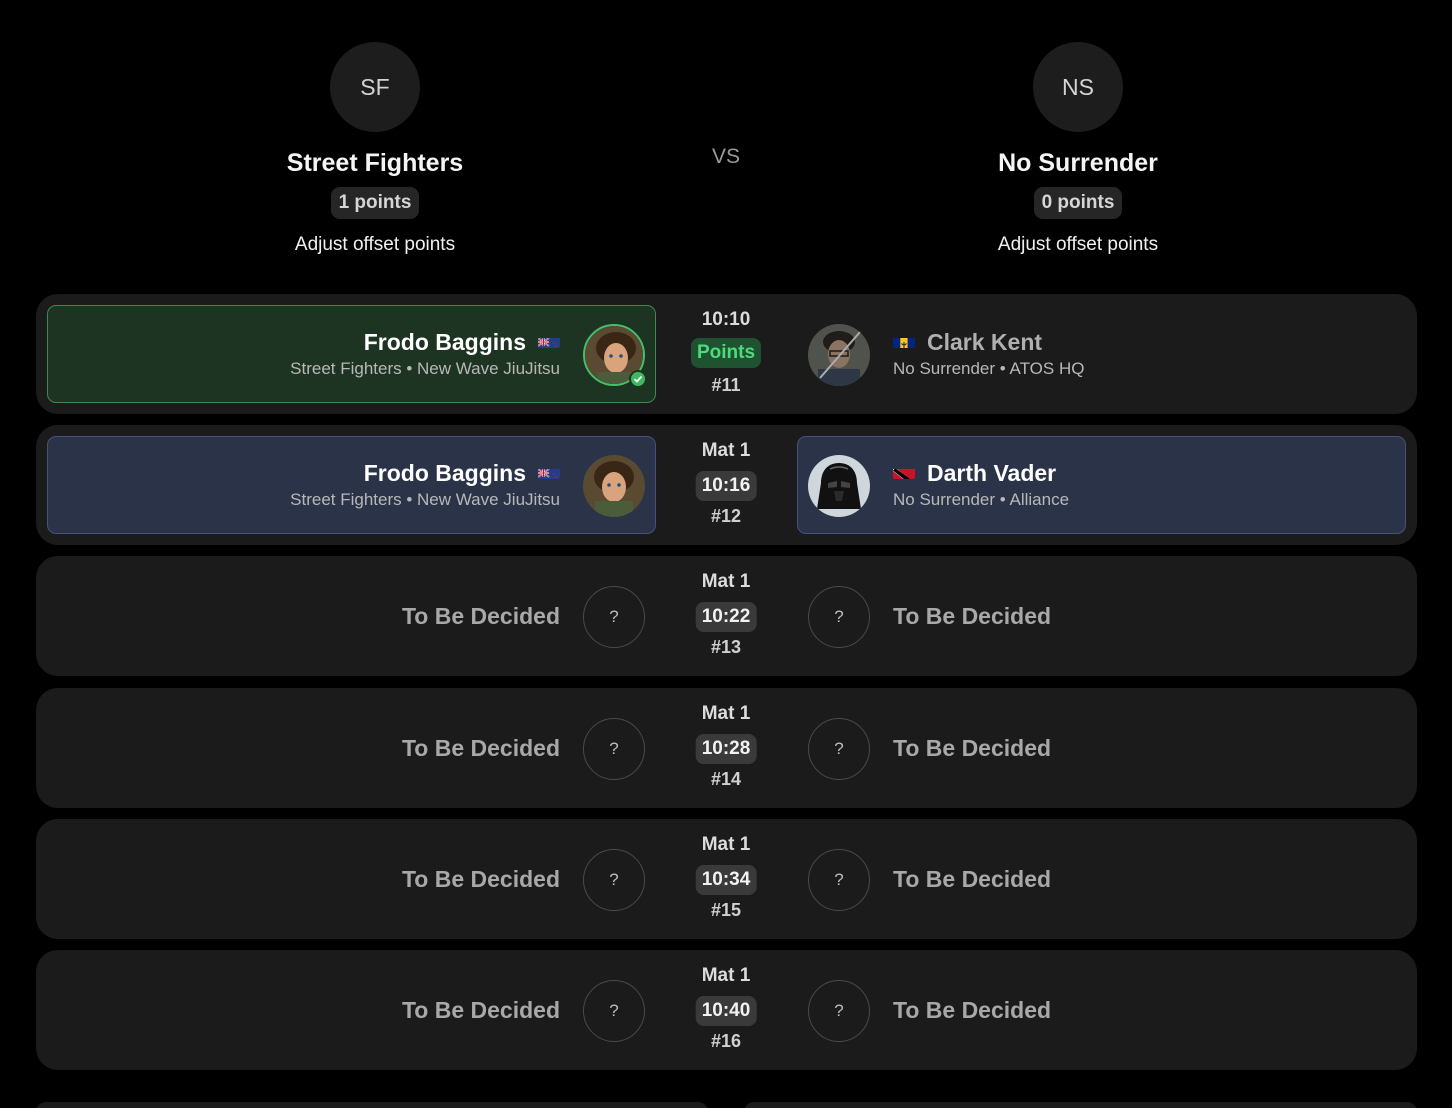  I want to click on match-info: Mat 1 10:28 #14, so click(726, 748).